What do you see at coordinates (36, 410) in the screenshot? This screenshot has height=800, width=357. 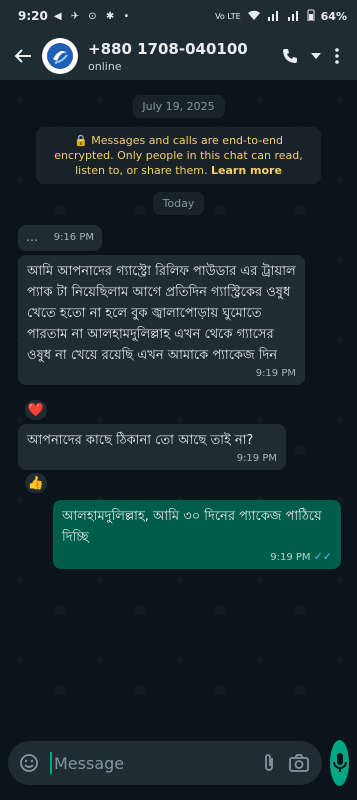 I see `heart-reaction-icon: ❤️` at bounding box center [36, 410].